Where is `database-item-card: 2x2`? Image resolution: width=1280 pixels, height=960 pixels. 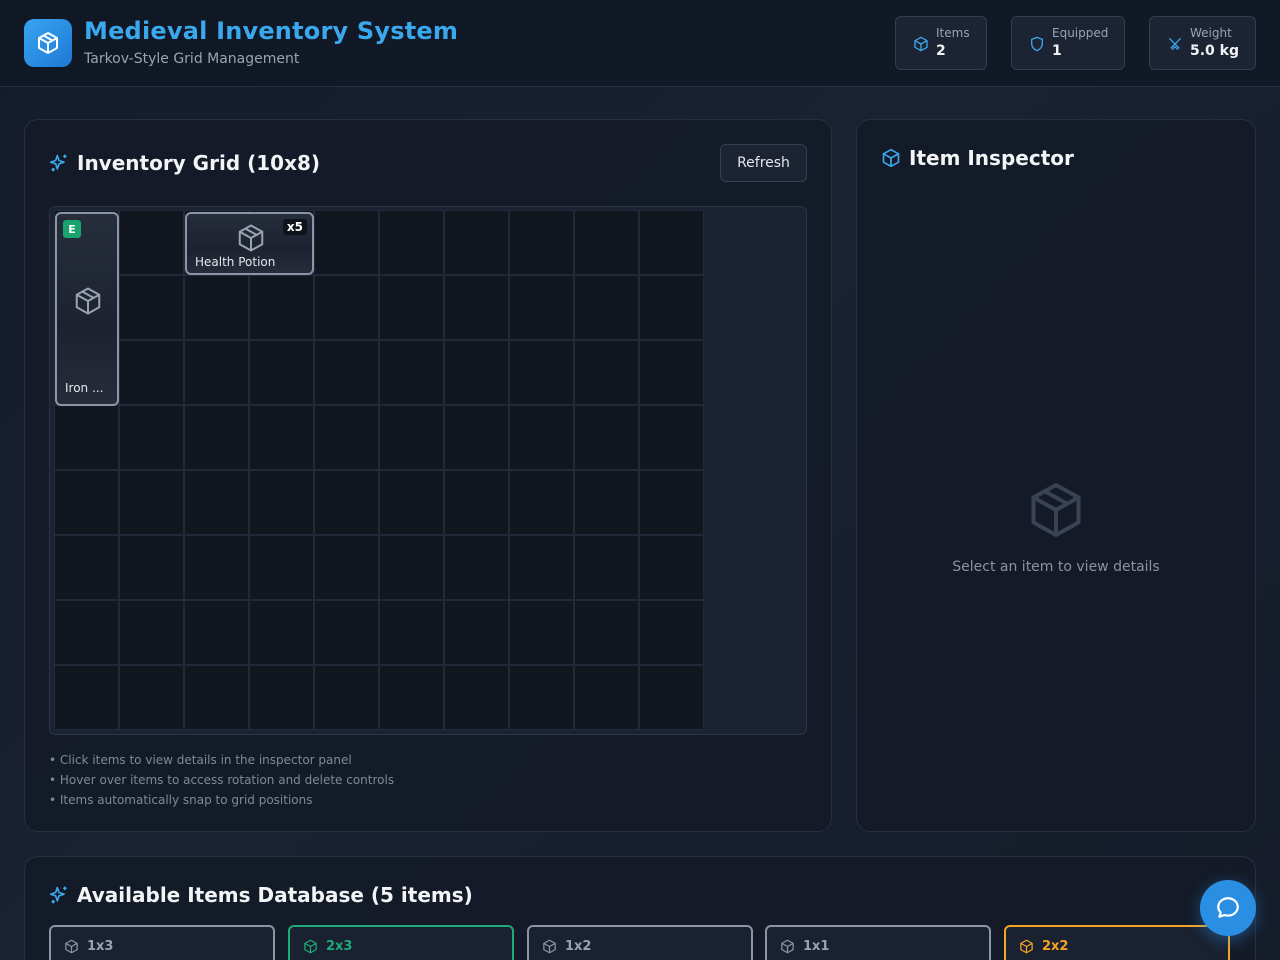 database-item-card: 2x2 is located at coordinates (1117, 942).